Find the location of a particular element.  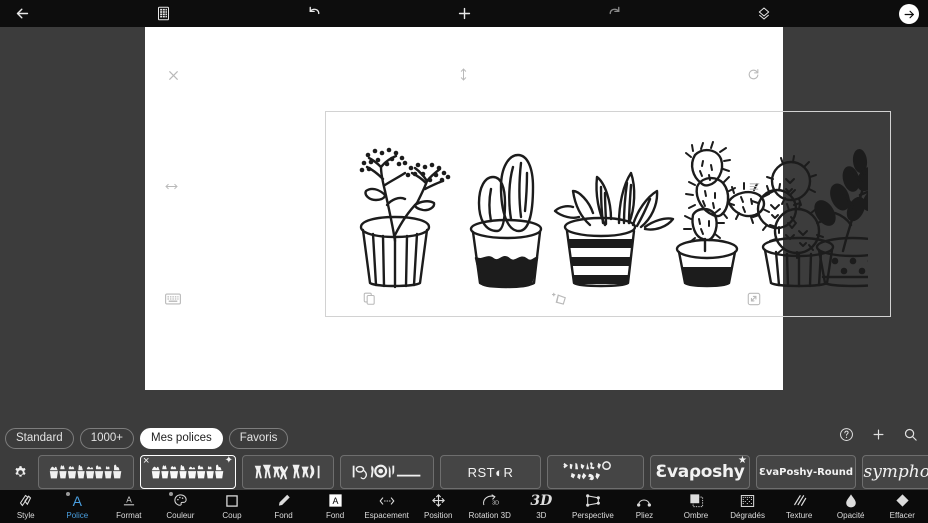

rotate-3d-icon: 3D is located at coordinates (490, 500).